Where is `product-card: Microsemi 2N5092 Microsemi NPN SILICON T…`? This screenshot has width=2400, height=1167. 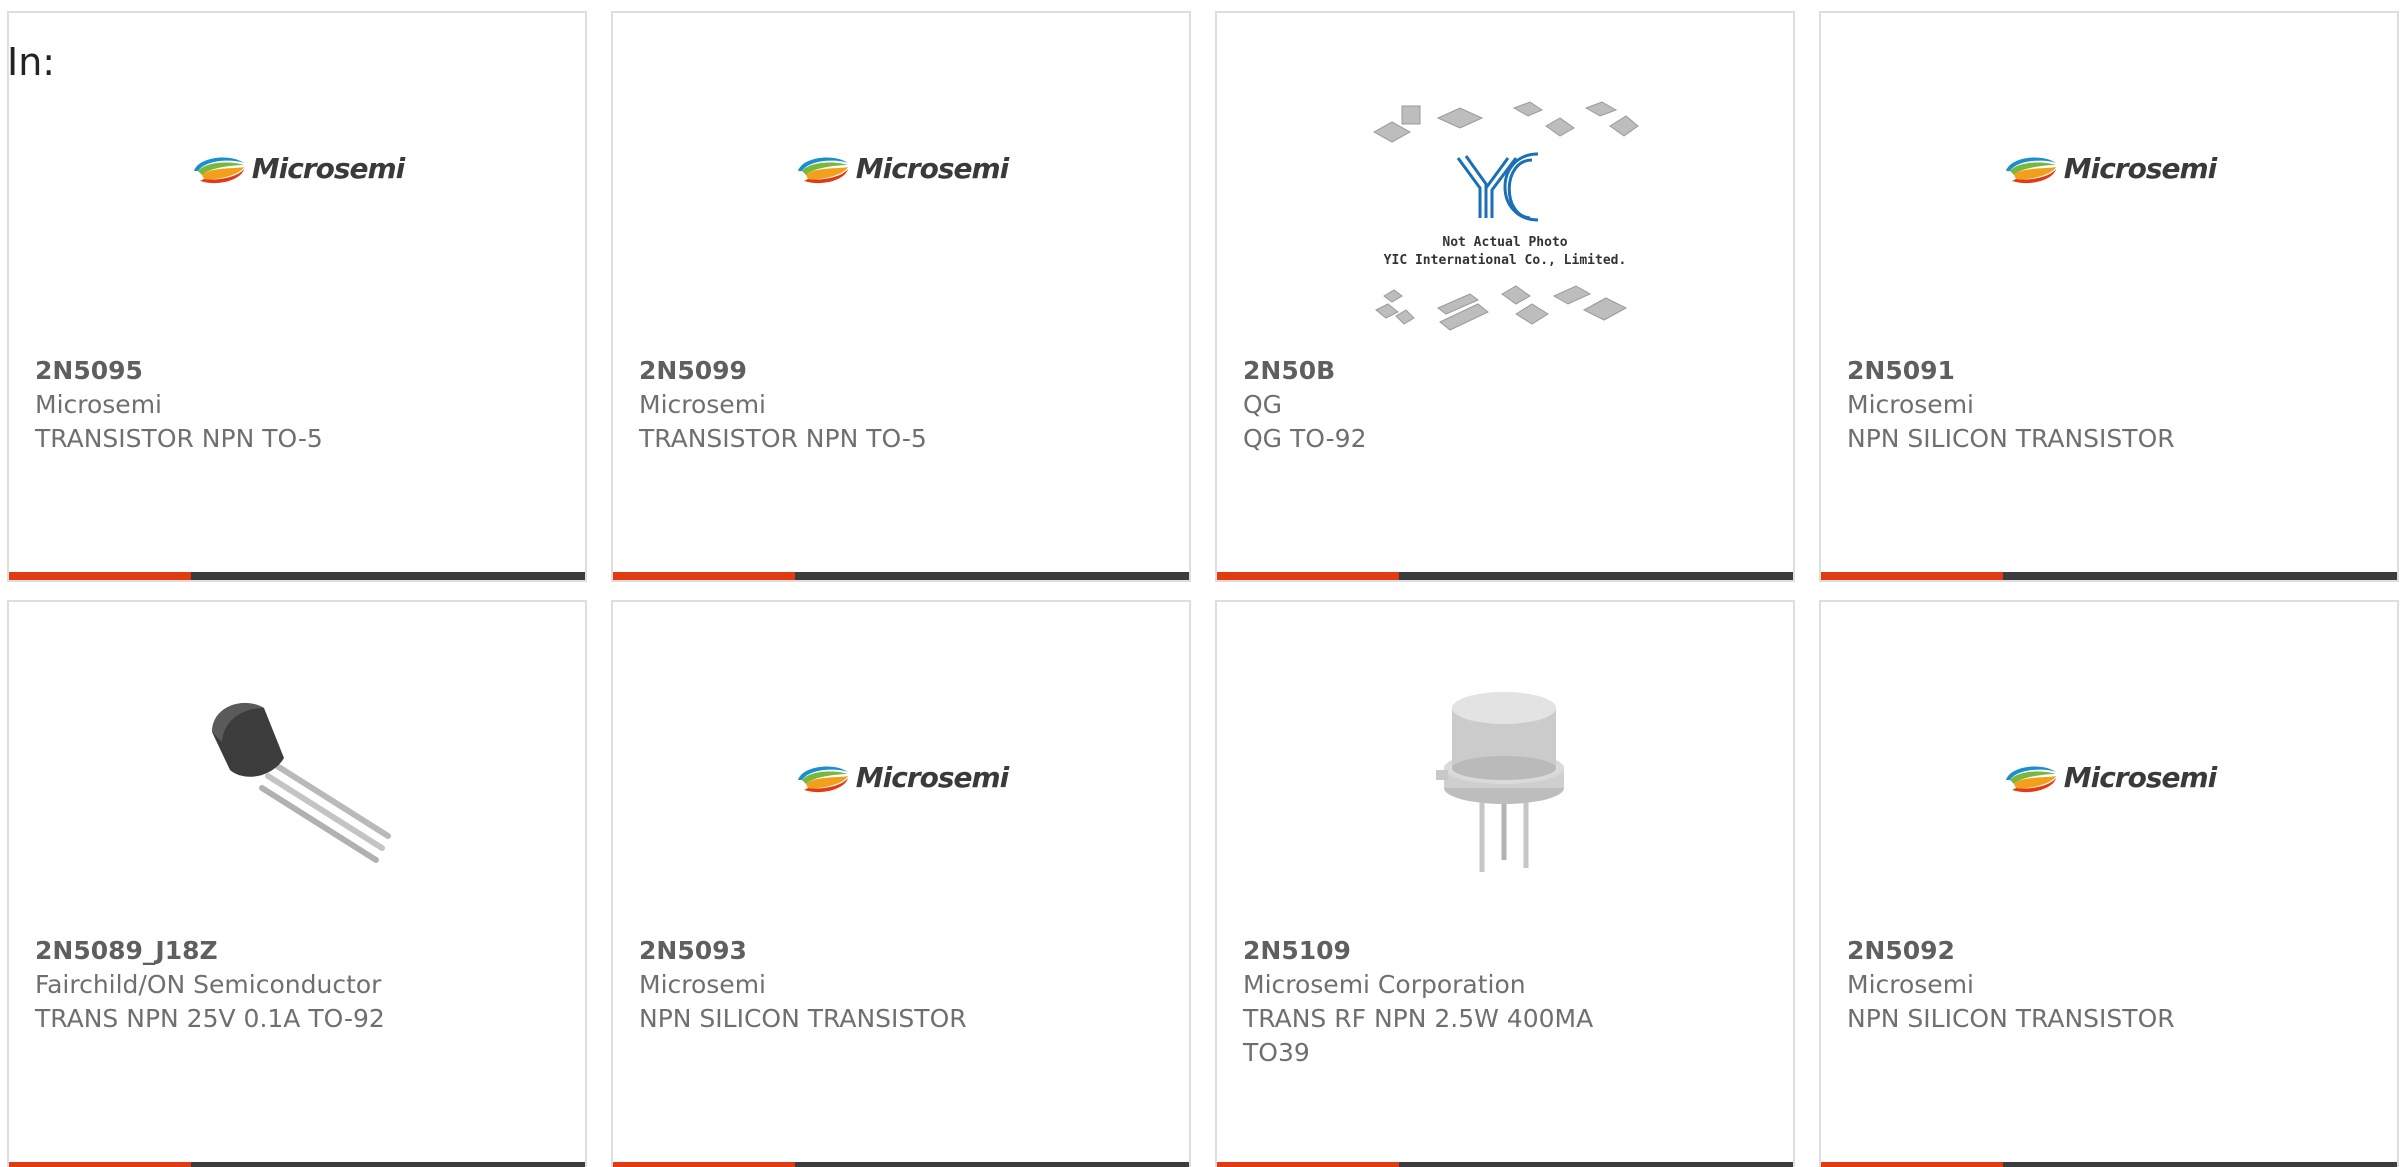 product-card: Microsemi 2N5092 Microsemi NPN SILICON T… is located at coordinates (2109, 883).